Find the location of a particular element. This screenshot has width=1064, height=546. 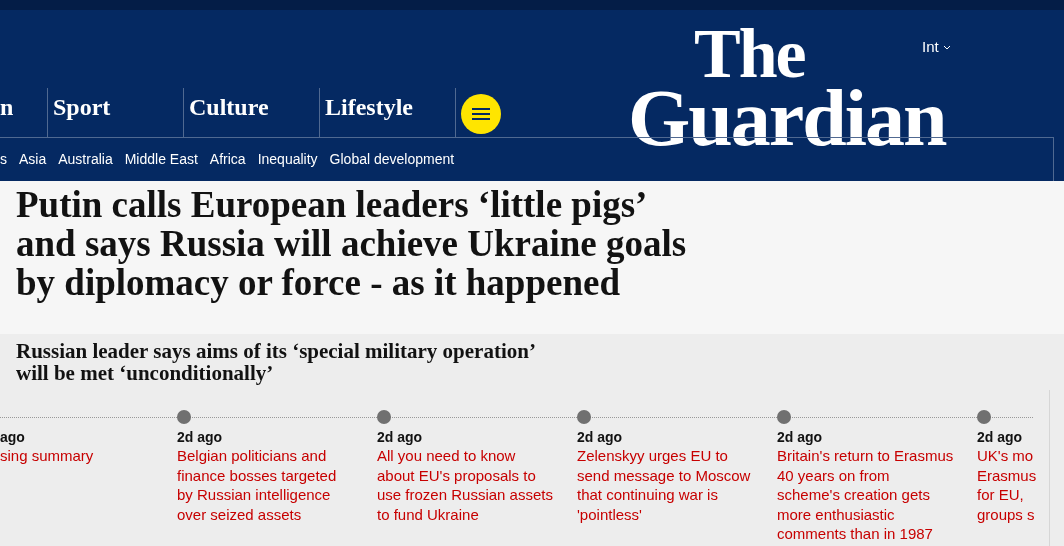

timeline-headline-link: Belgian politicians and finance bosses targeted by Russian intelligence over seized assets is located at coordinates (266, 485).